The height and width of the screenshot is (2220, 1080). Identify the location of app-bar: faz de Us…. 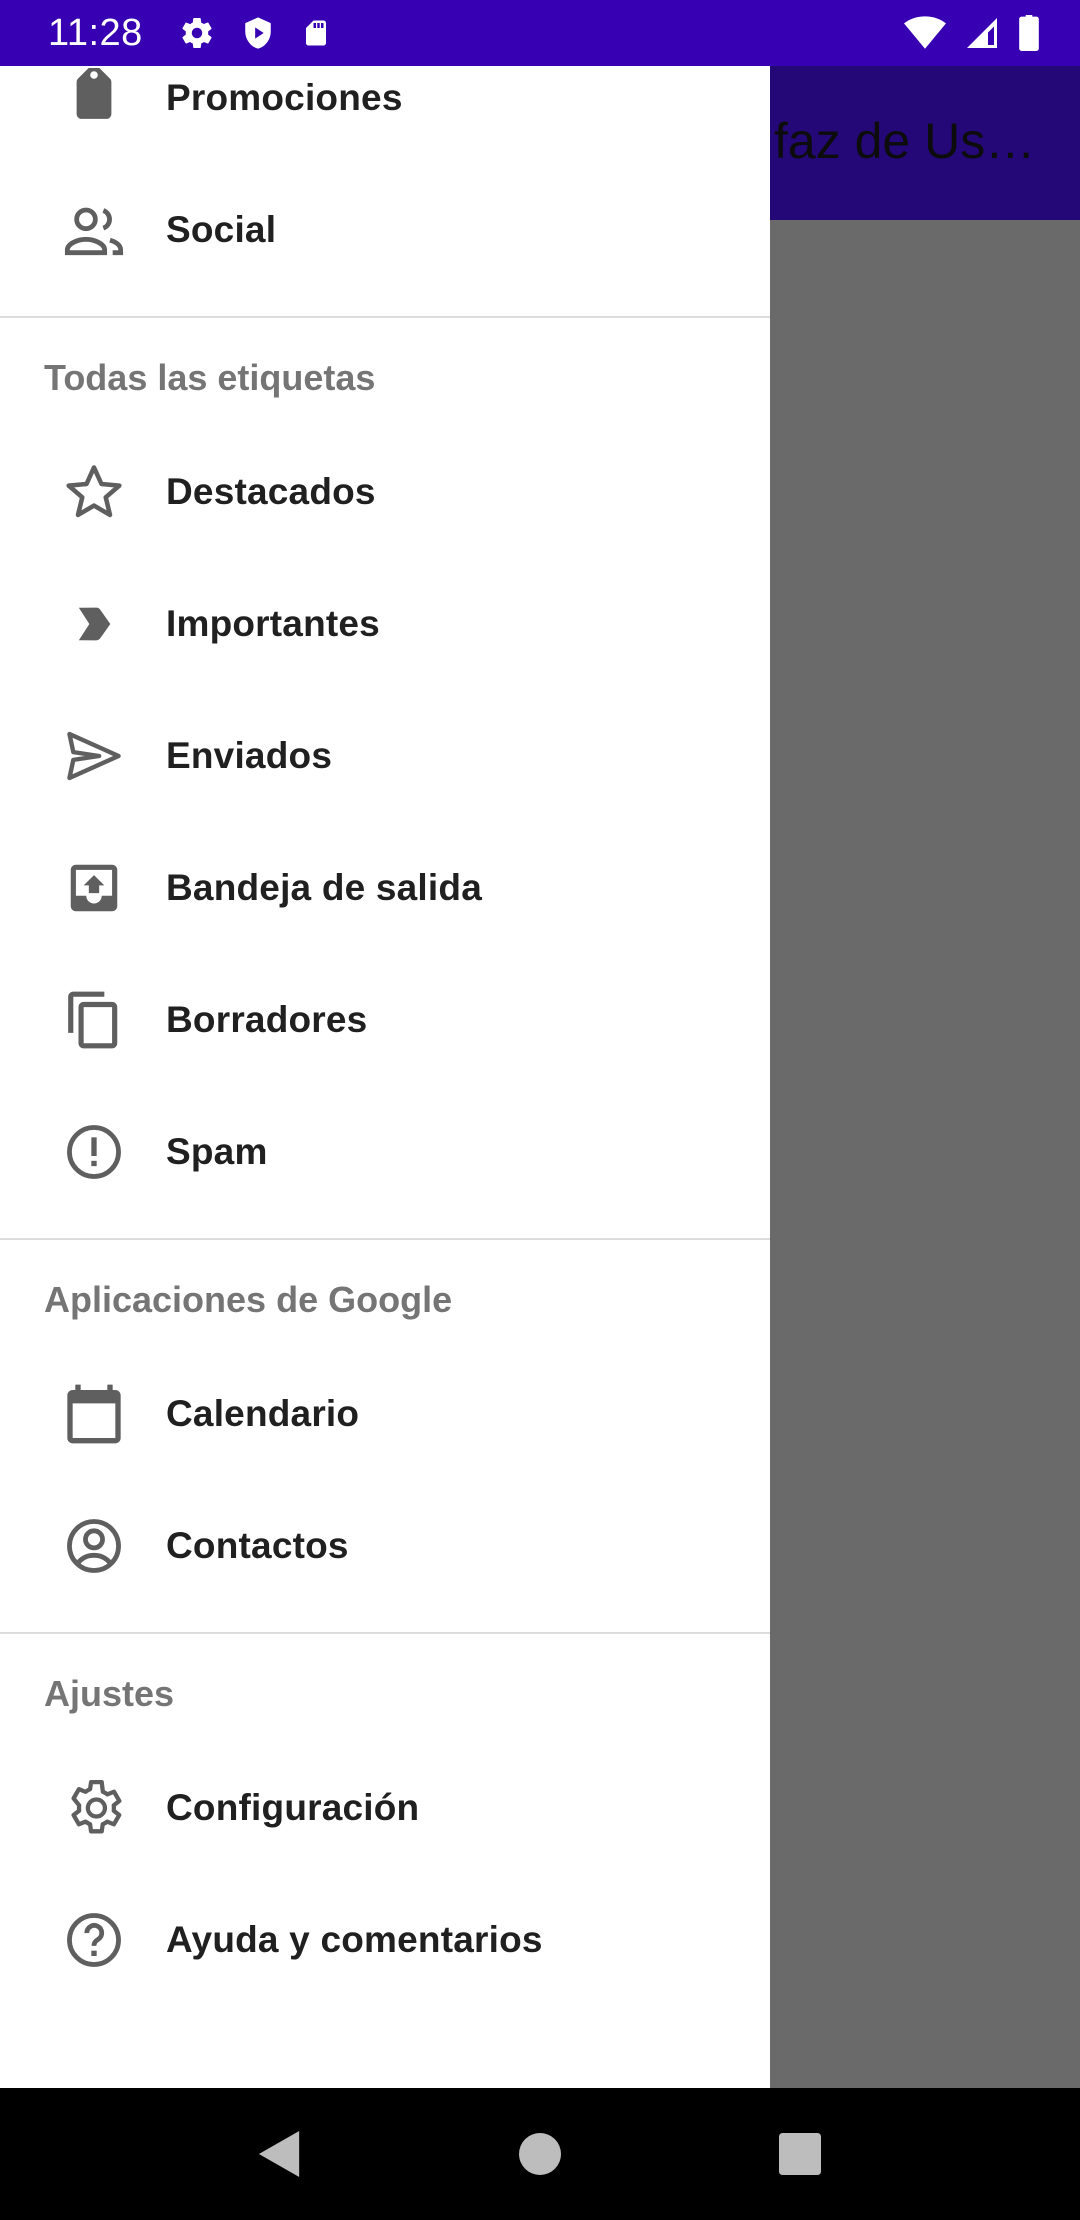
(925, 143).